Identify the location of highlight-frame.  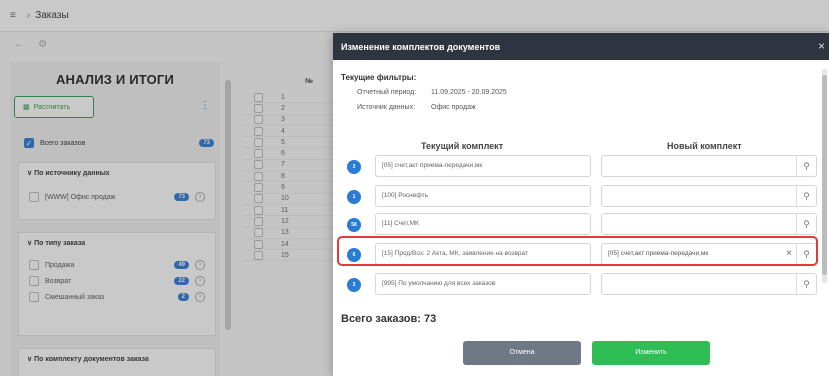
(577, 251).